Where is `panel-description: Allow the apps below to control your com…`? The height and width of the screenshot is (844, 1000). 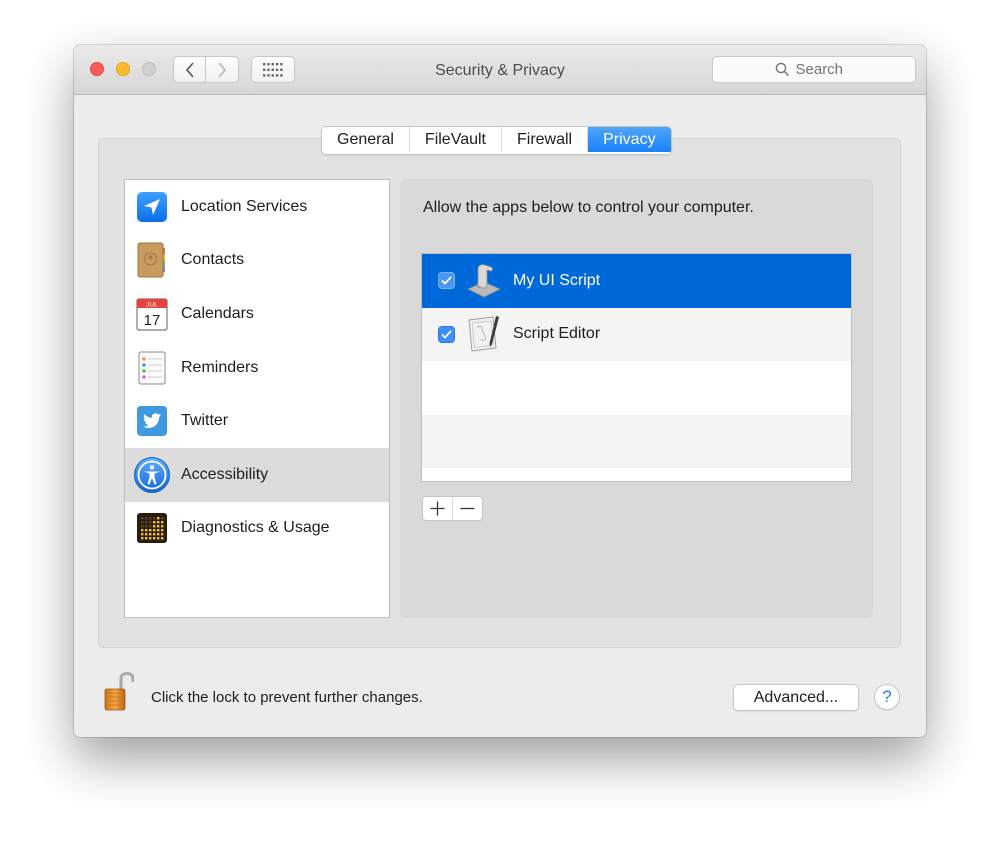 panel-description: Allow the apps below to control your com… is located at coordinates (588, 207).